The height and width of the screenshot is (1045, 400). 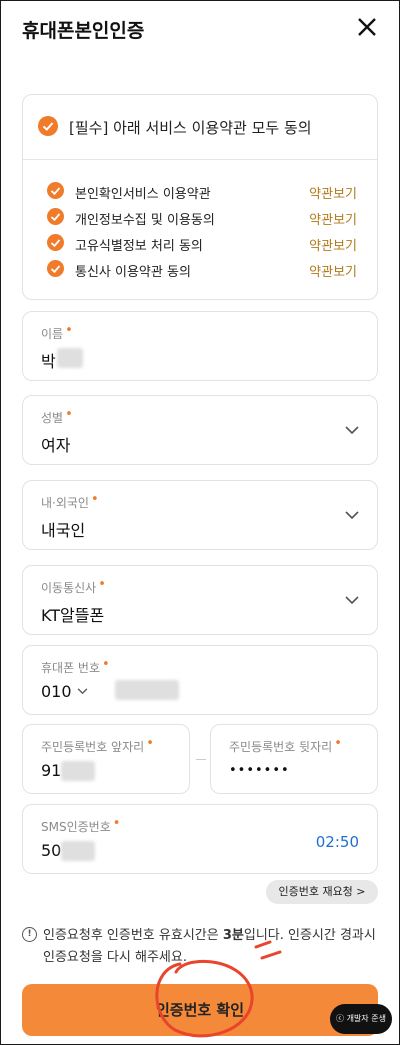 What do you see at coordinates (322, 892) in the screenshot?
I see `resend-code-button: 인증번호 재요청 >` at bounding box center [322, 892].